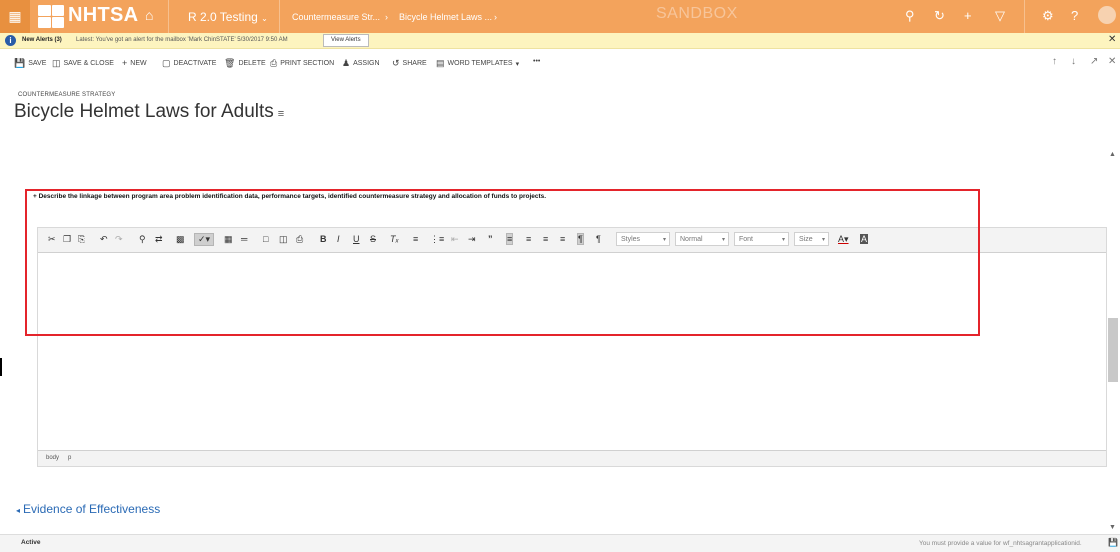 The height and width of the screenshot is (552, 1120). I want to click on save-close-button: ◫ SAVE & CLOSE, so click(83, 63).